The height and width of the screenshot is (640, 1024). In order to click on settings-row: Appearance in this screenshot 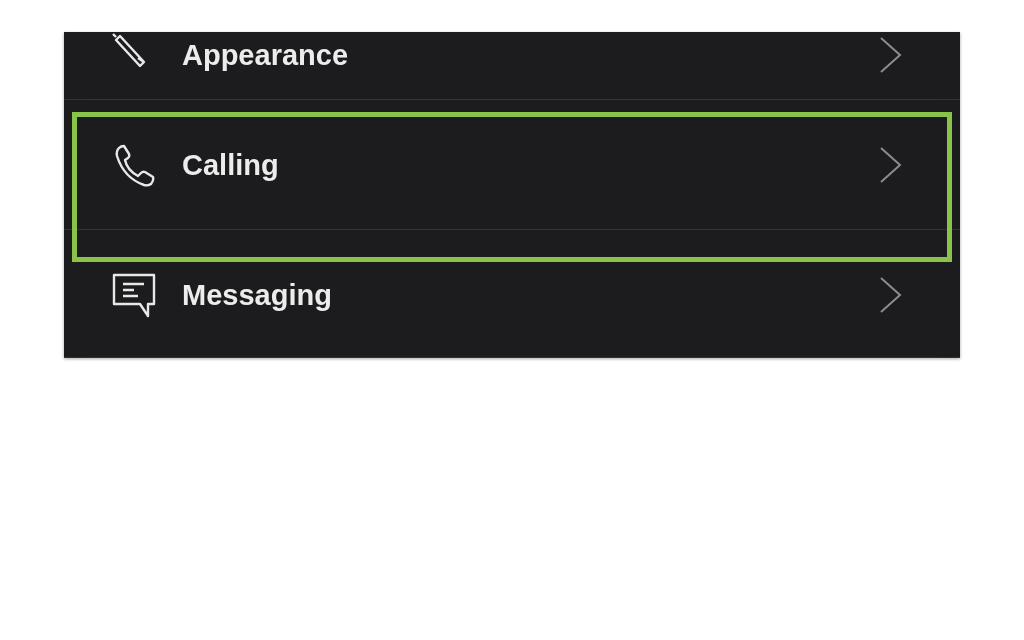, I will do `click(512, 66)`.